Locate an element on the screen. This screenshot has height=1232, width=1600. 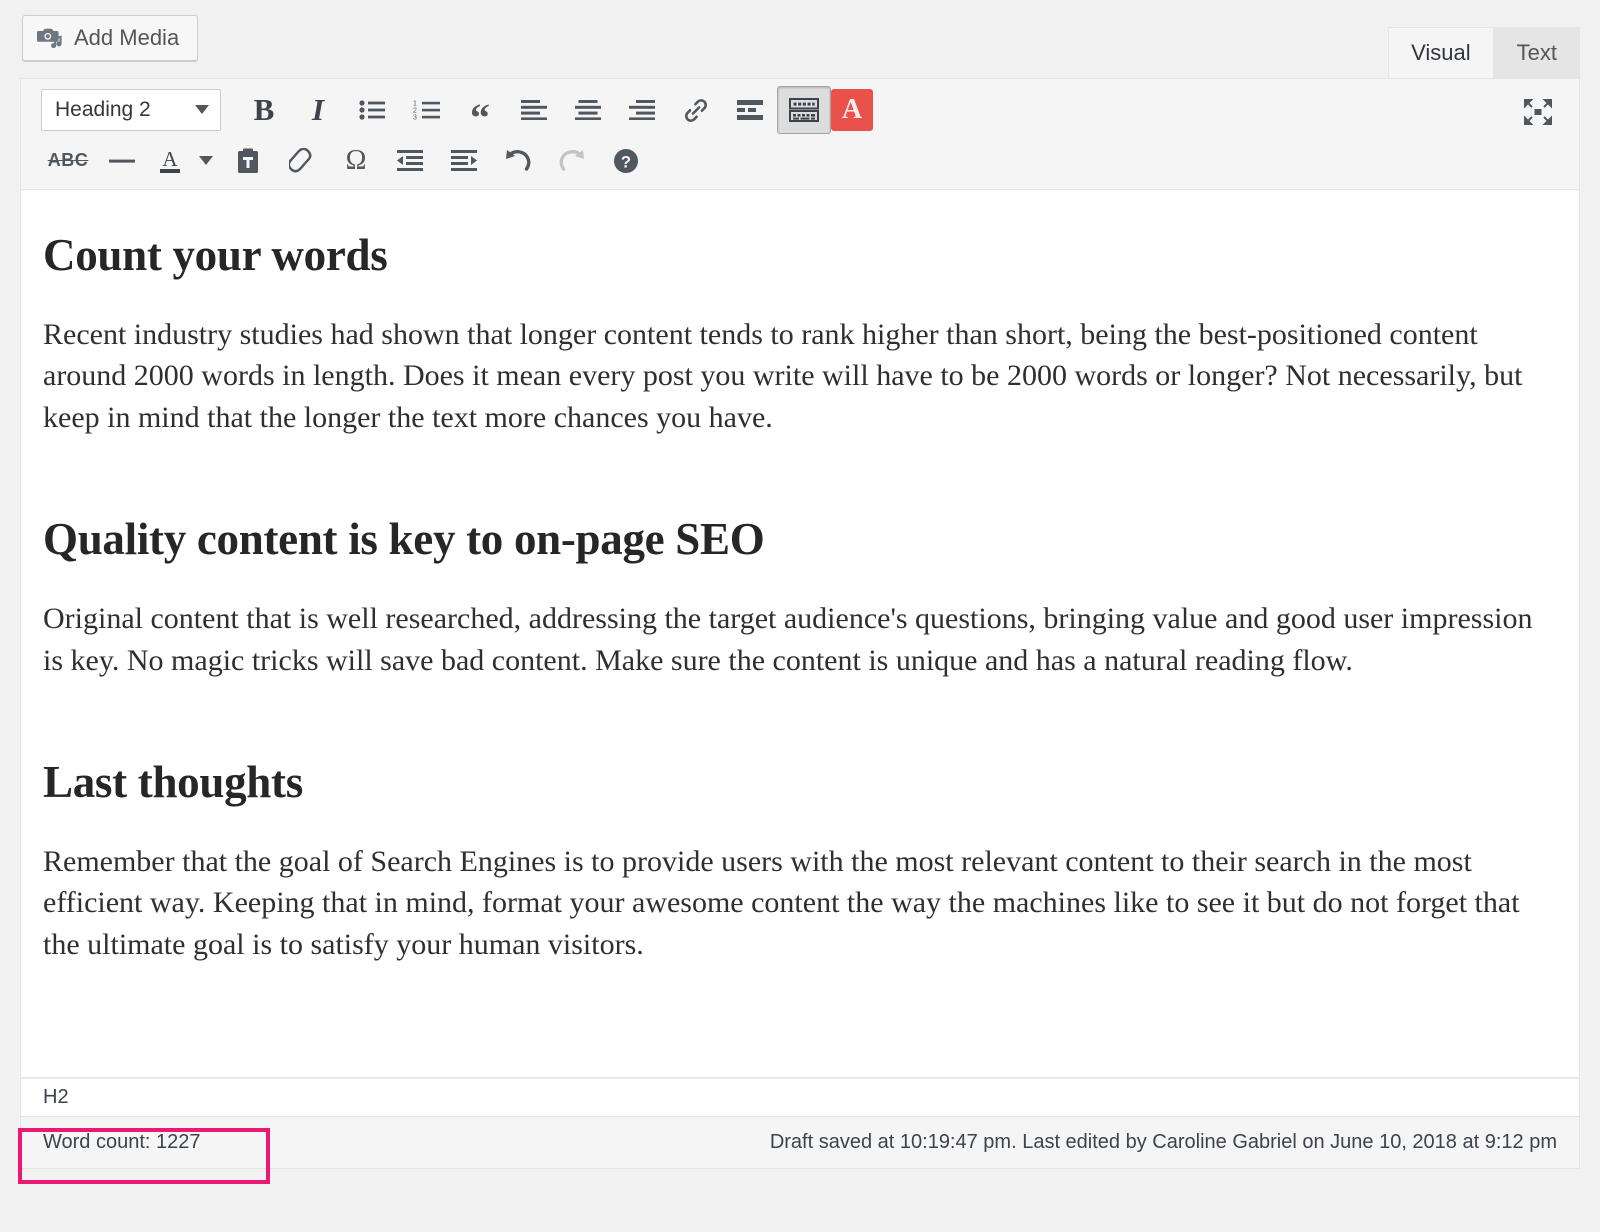
eraser-icon is located at coordinates (302, 160).